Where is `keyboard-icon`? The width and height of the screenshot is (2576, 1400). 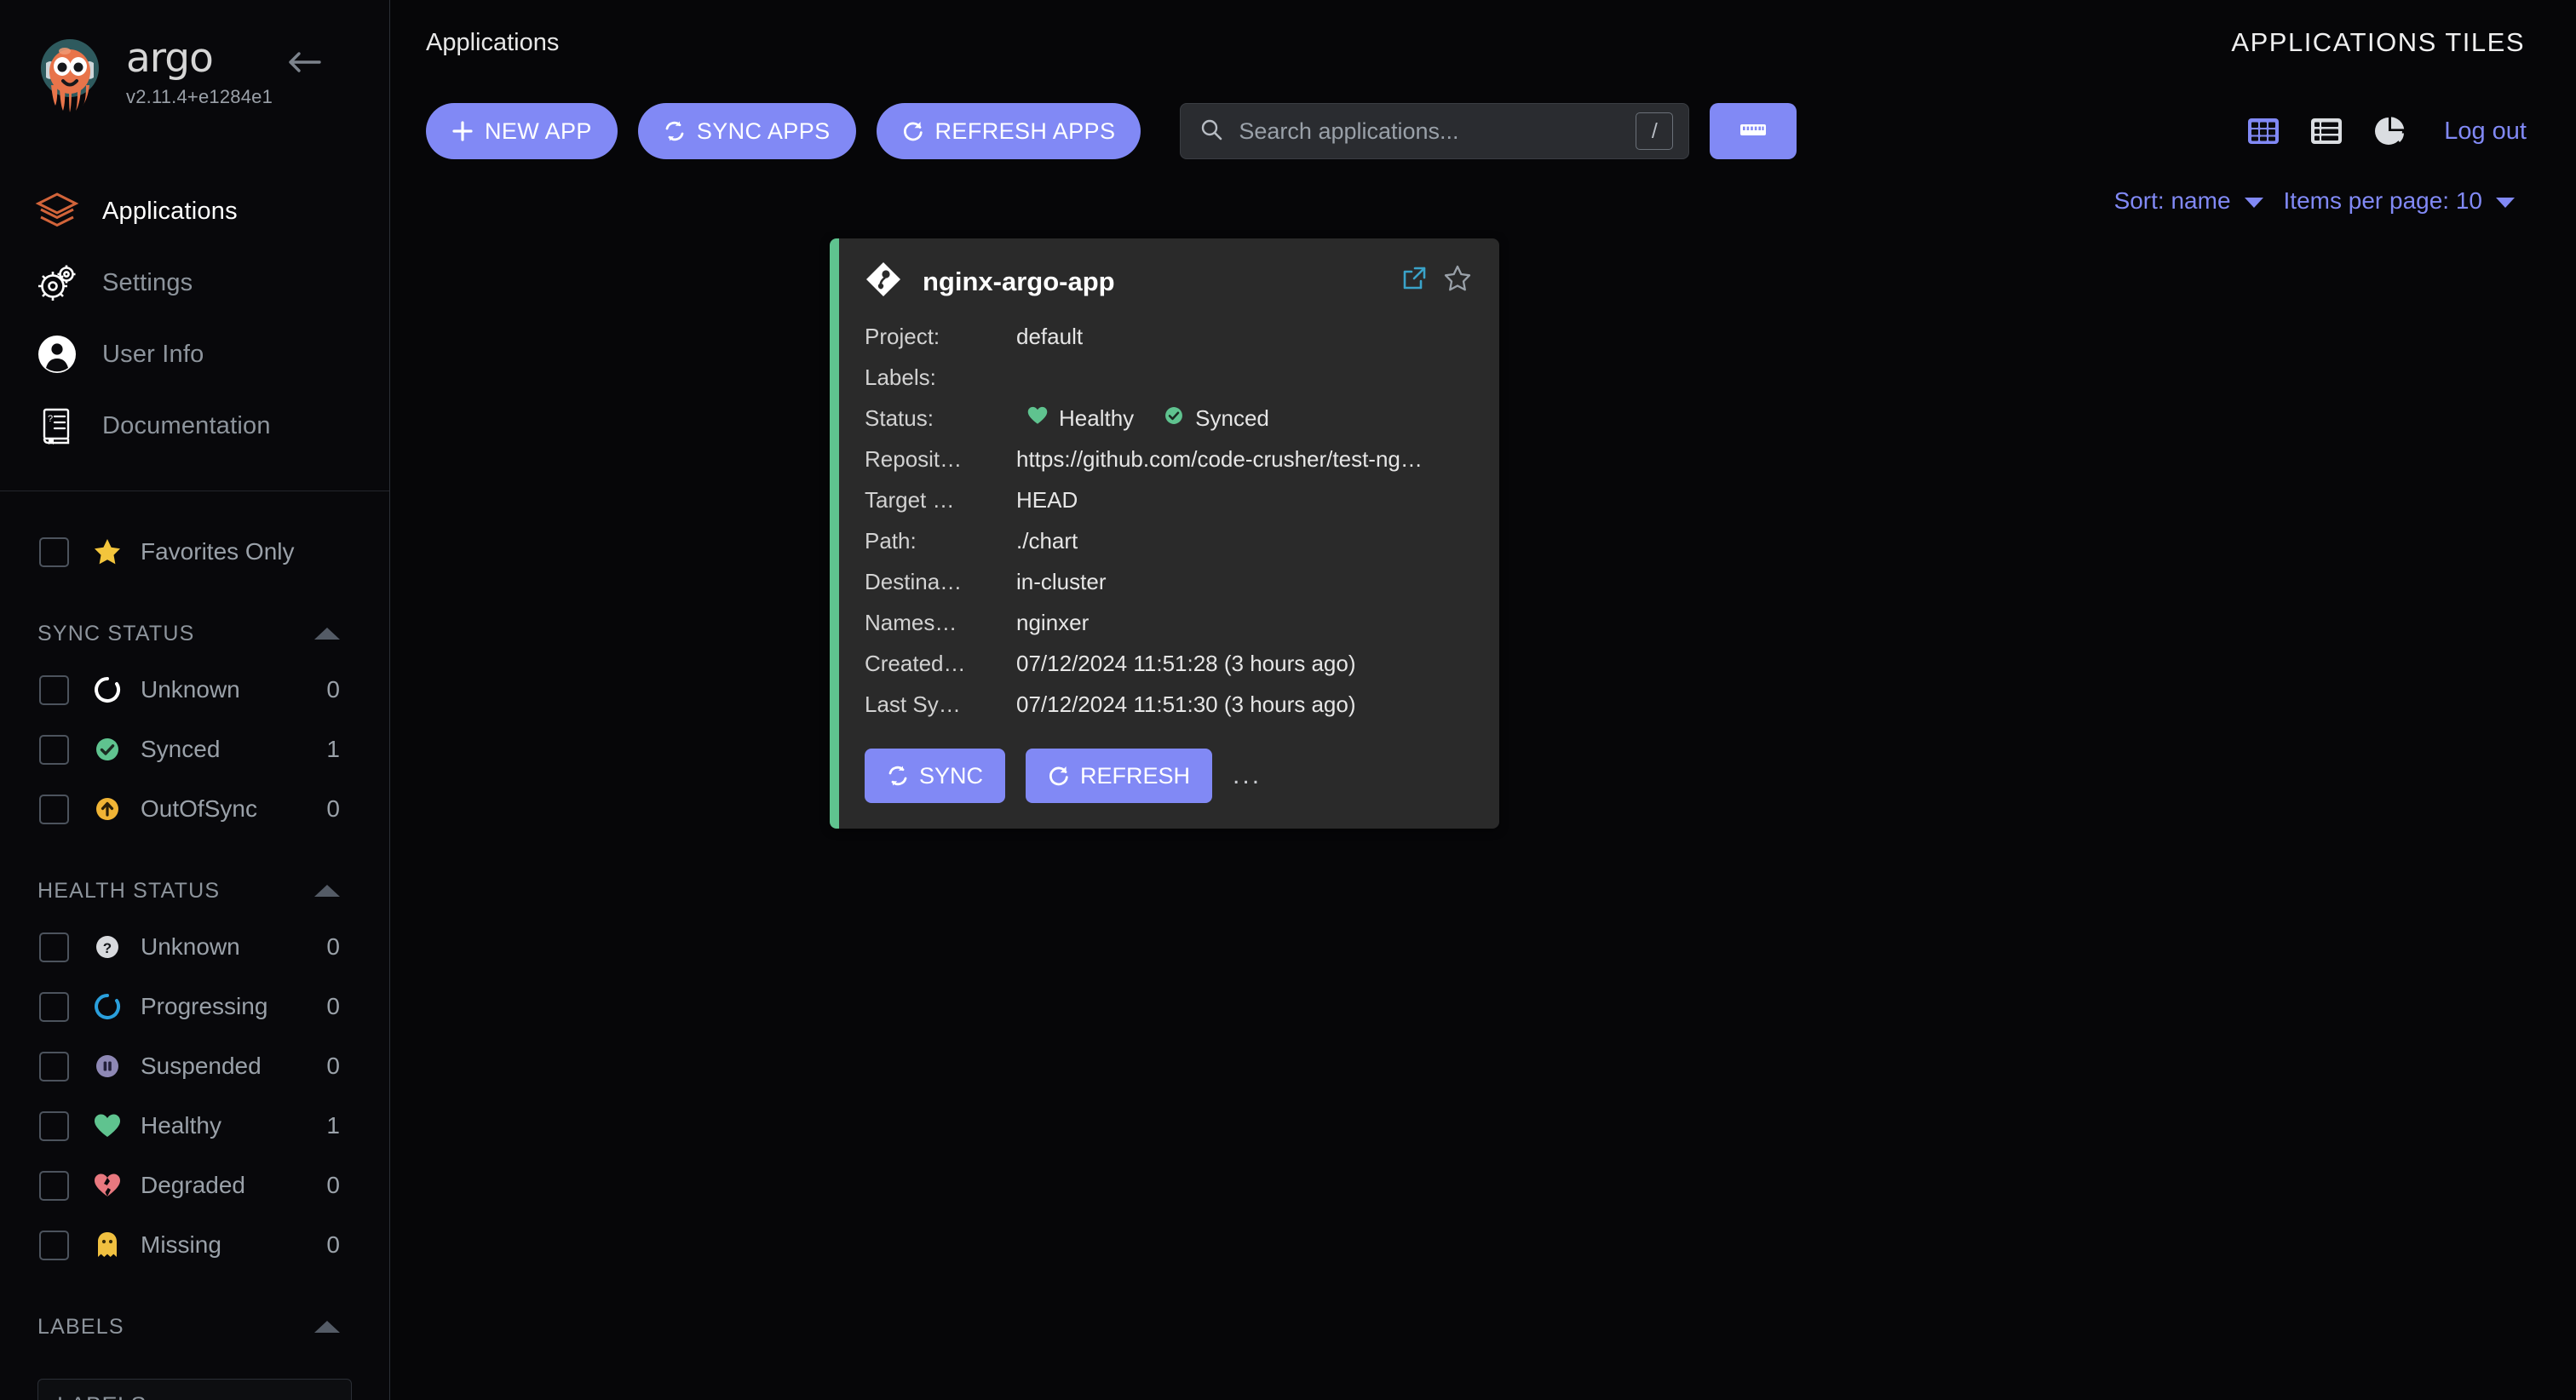 keyboard-icon is located at coordinates (1753, 132).